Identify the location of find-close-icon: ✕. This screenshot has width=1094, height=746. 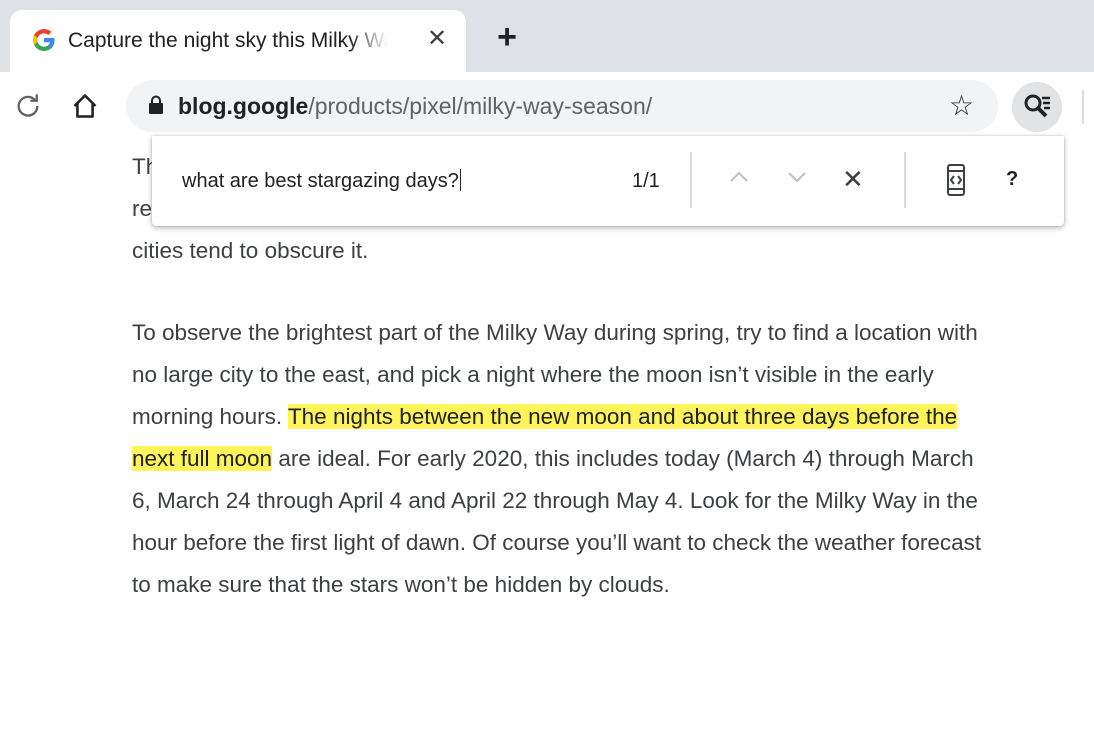
(853, 179).